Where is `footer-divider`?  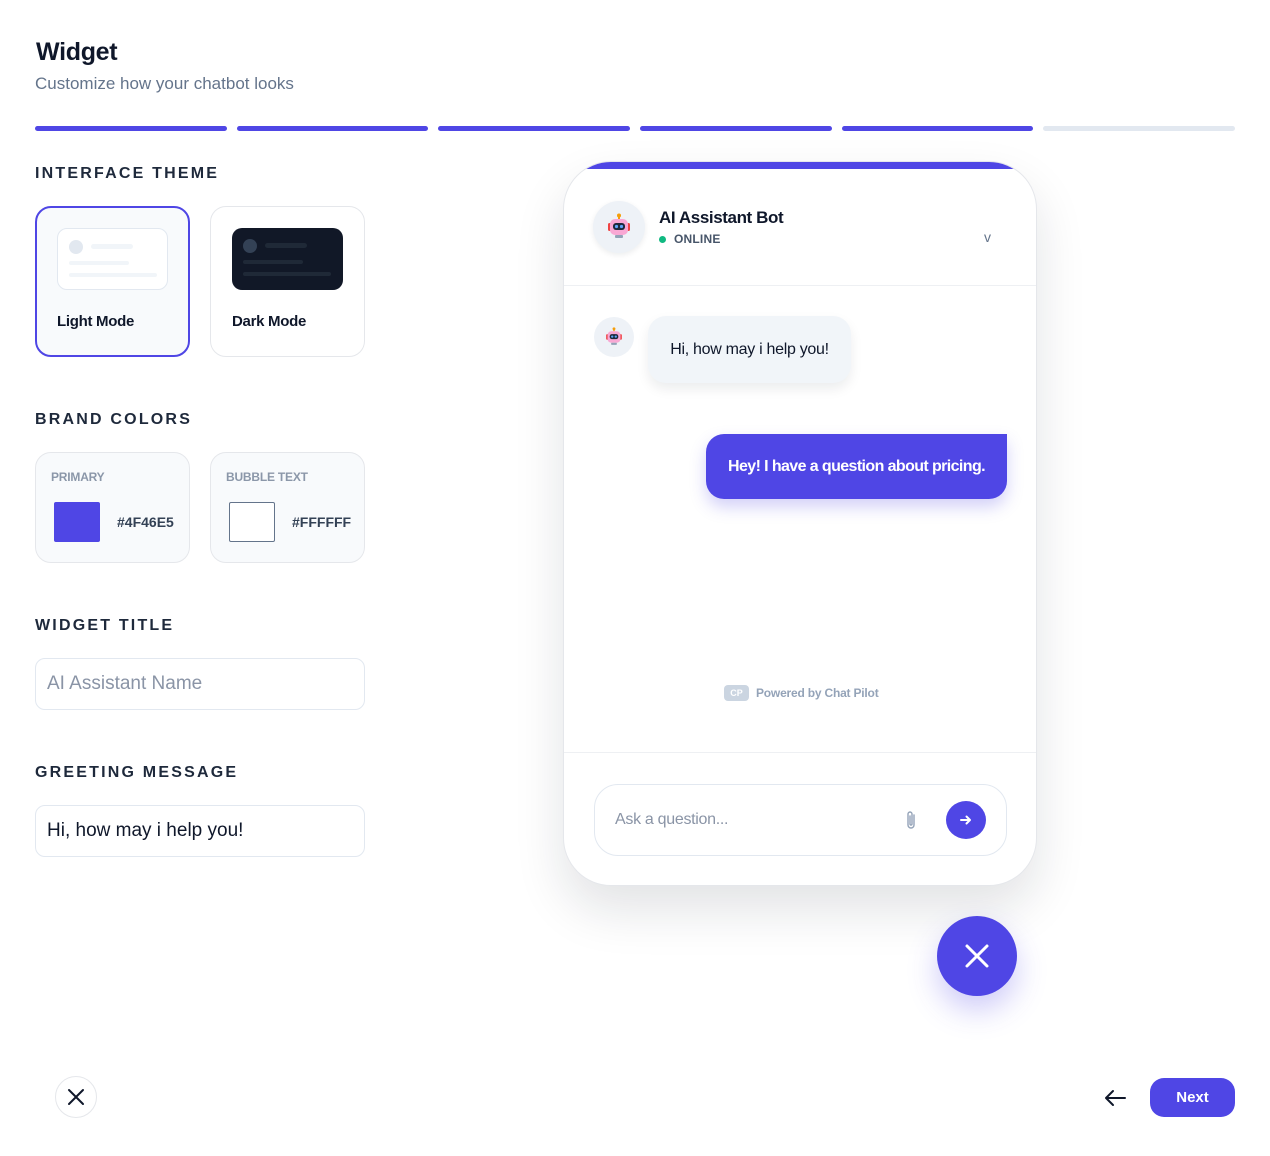
footer-divider is located at coordinates (800, 752).